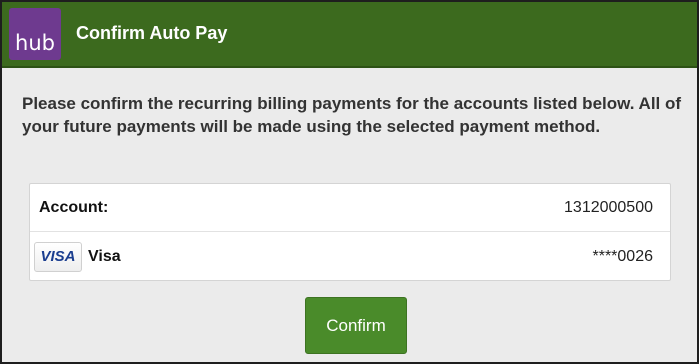  Describe the element at coordinates (608, 207) in the screenshot. I see `account-number: 1312000500` at that location.